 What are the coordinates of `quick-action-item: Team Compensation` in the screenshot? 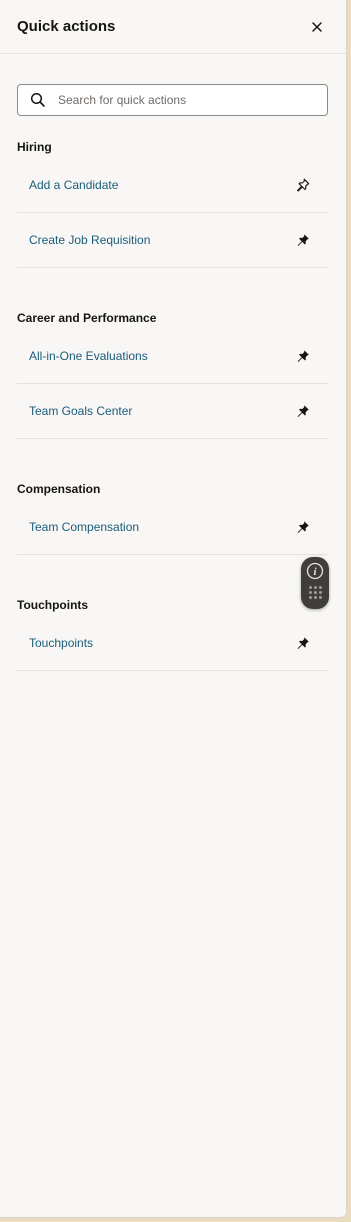 It's located at (172, 527).